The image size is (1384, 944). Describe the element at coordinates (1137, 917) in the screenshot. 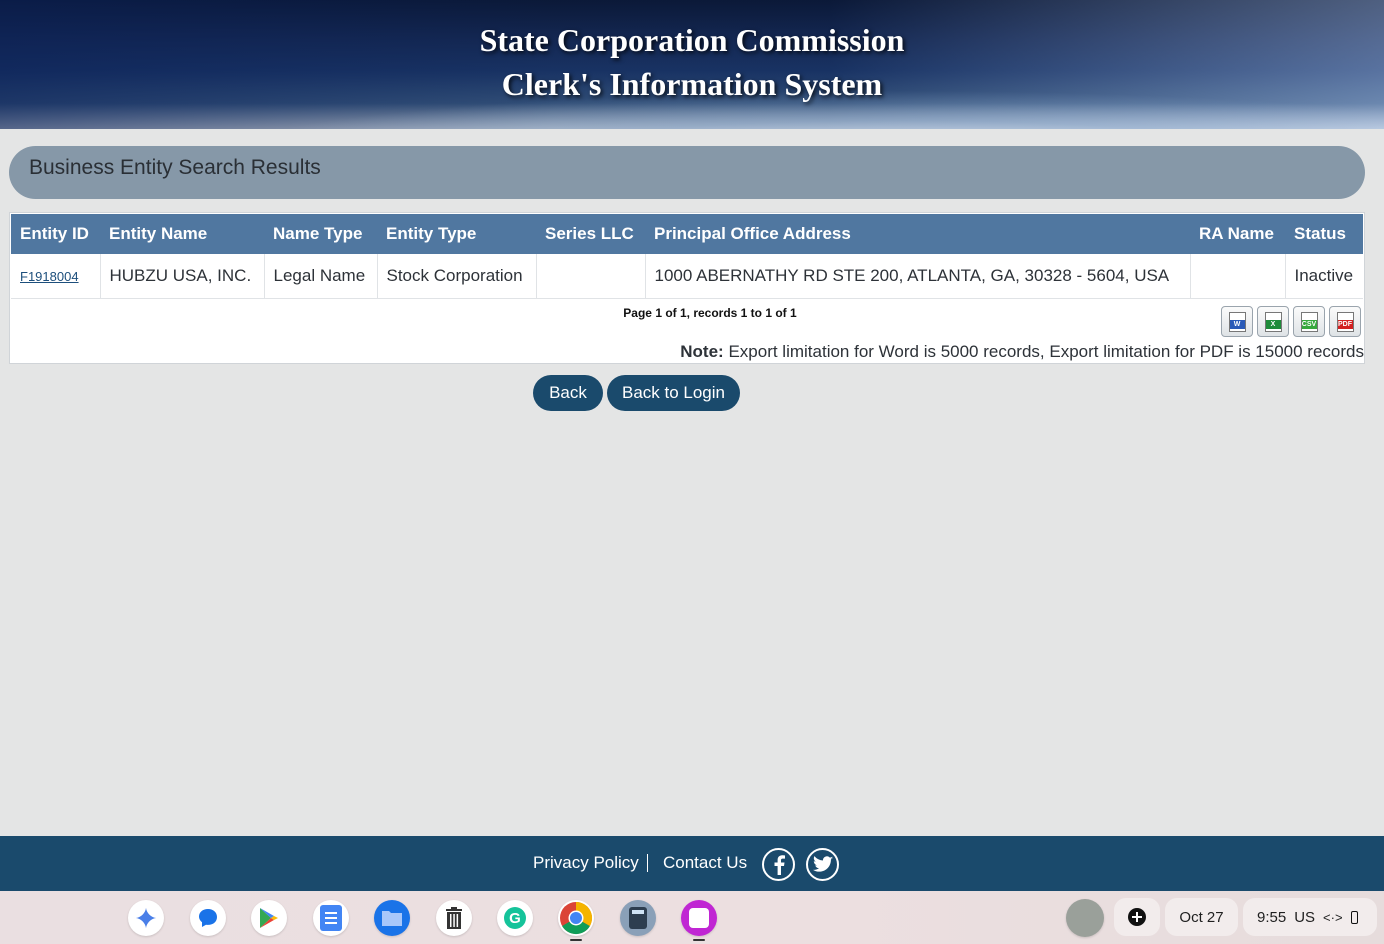

I see `add-note-button` at that location.